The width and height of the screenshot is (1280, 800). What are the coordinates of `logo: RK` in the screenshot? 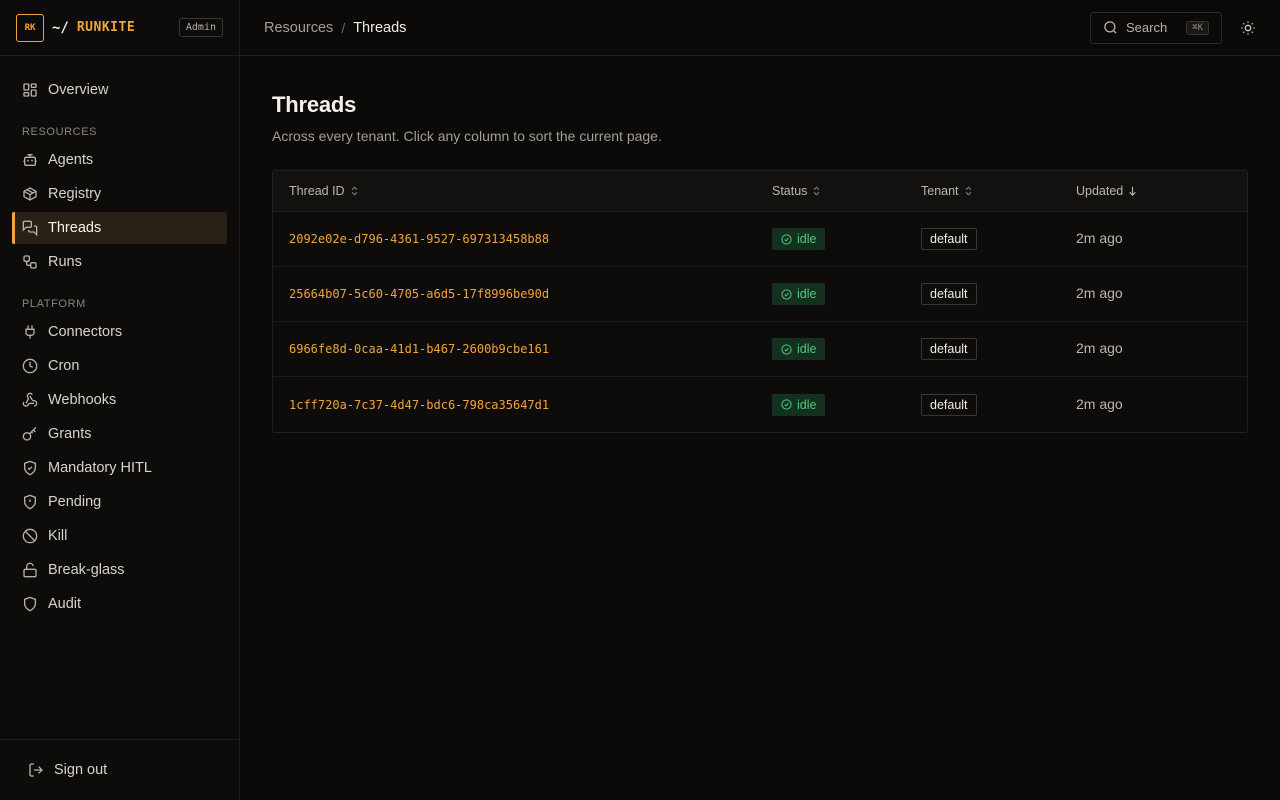 It's located at (30, 27).